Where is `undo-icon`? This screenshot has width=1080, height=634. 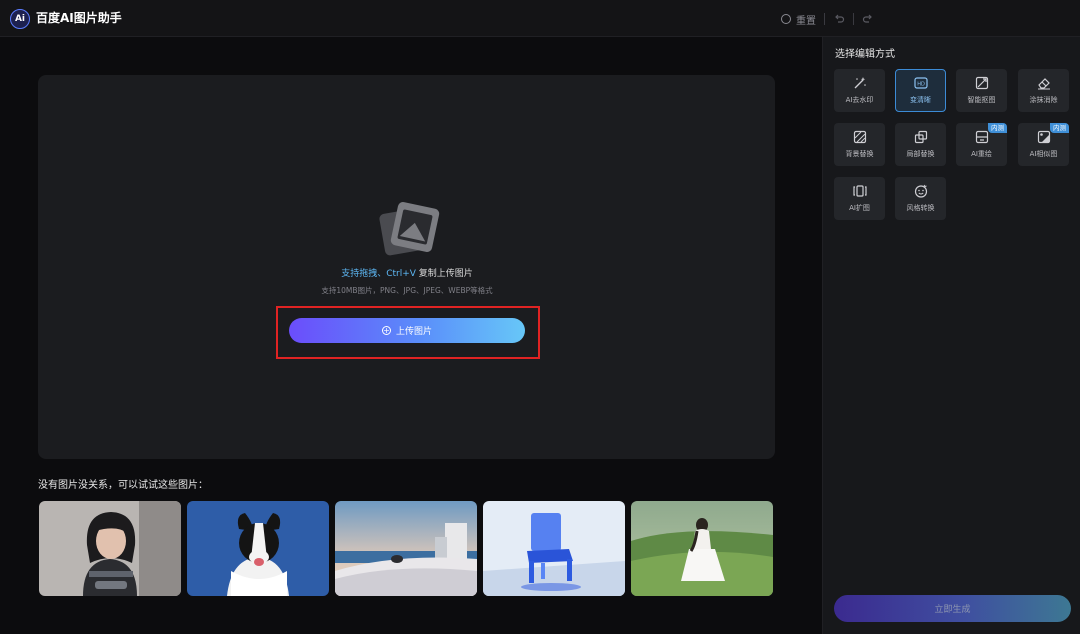
undo-icon is located at coordinates (839, 19).